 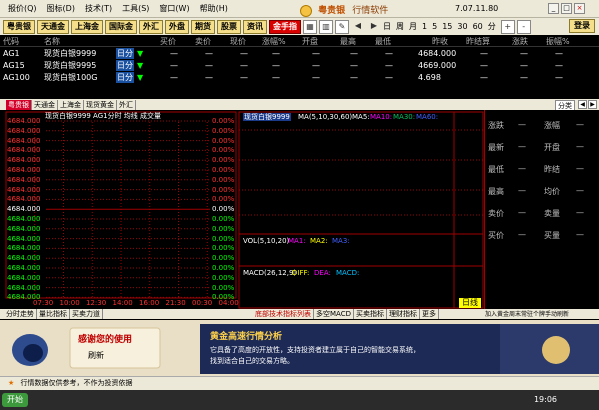 What do you see at coordinates (342, 26) in the screenshot?
I see `draw-icon: ✎` at bounding box center [342, 26].